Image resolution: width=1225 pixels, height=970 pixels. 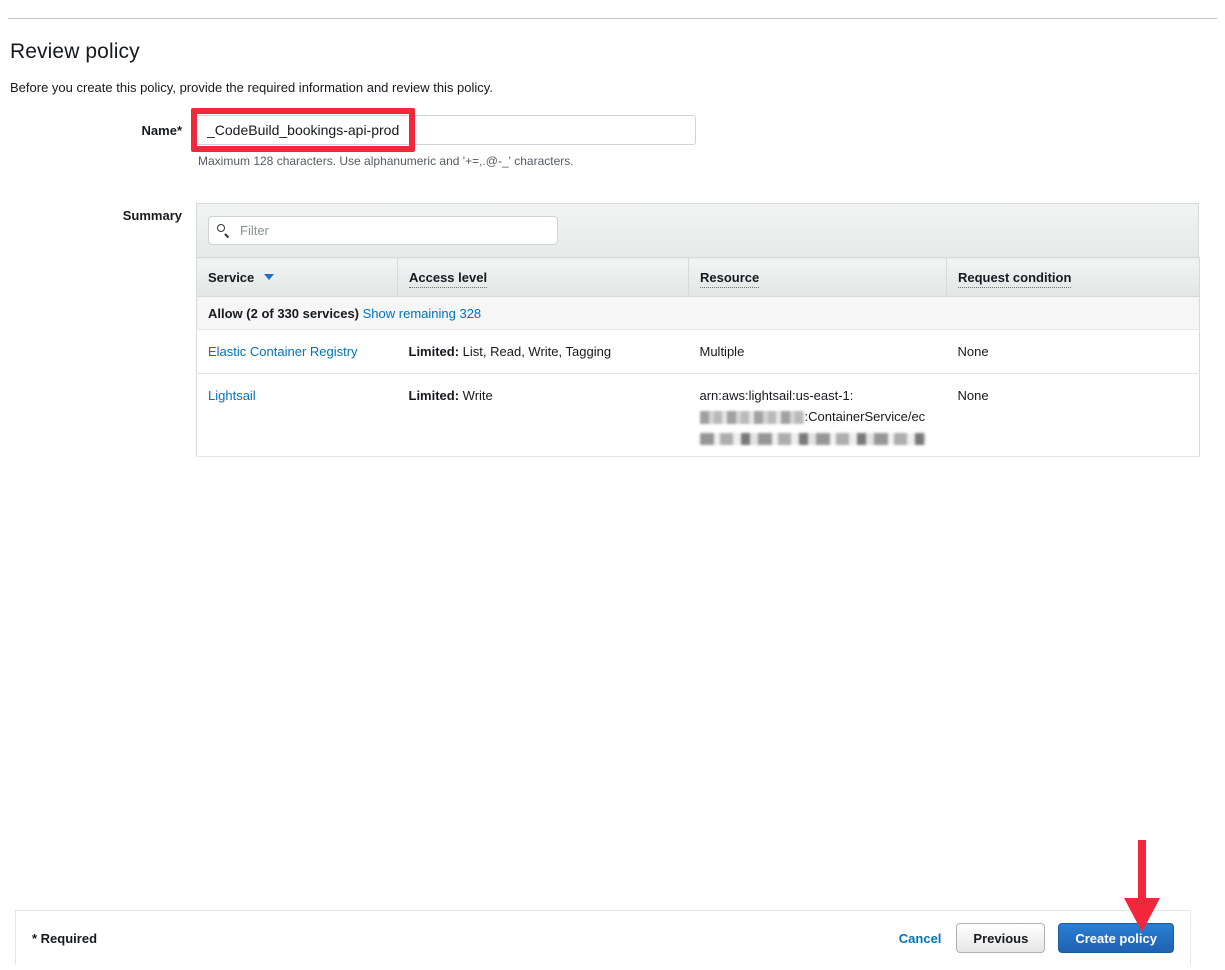 What do you see at coordinates (817, 351) in the screenshot?
I see `row-resource-cell: Multiple` at bounding box center [817, 351].